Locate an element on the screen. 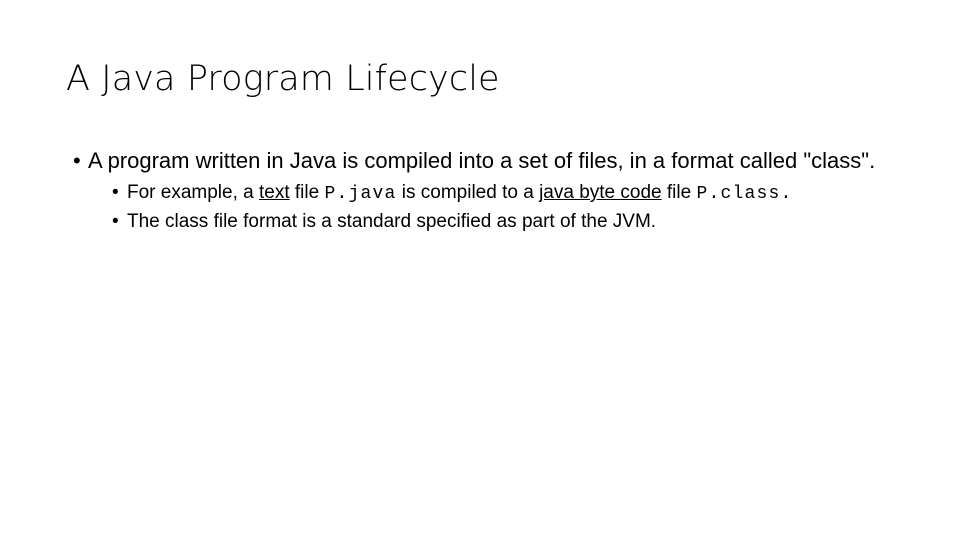 This screenshot has width=960, height=540. bullet2-underlined-bytecode: java byte code is located at coordinates (600, 192).